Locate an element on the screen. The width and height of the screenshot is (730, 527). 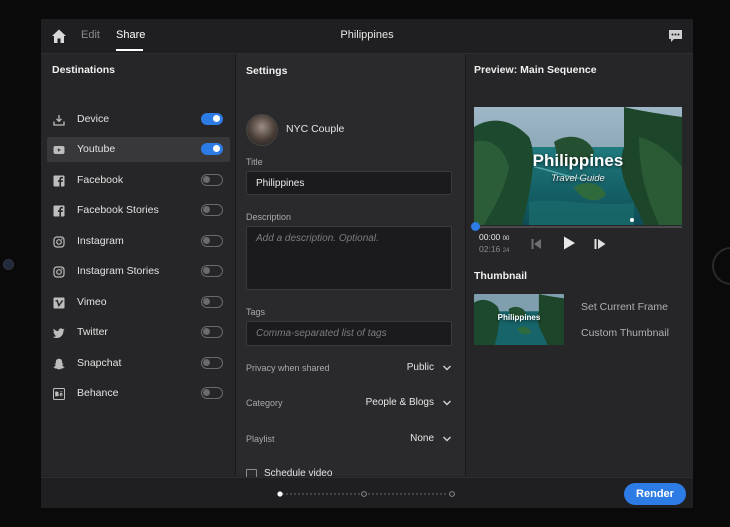
destination-label: Device is located at coordinates (93, 119).